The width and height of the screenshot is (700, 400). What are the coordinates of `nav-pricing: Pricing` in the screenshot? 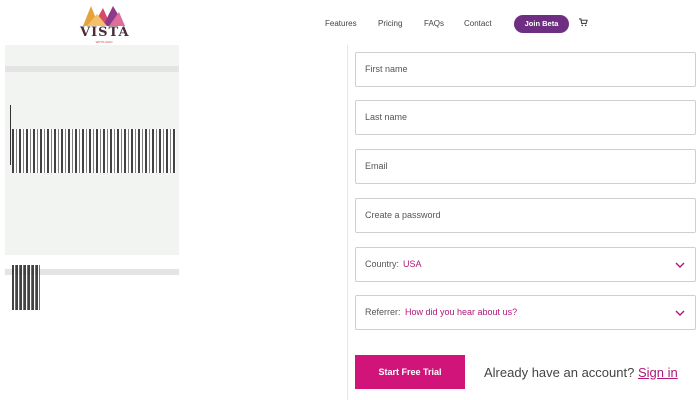 It's located at (390, 23).